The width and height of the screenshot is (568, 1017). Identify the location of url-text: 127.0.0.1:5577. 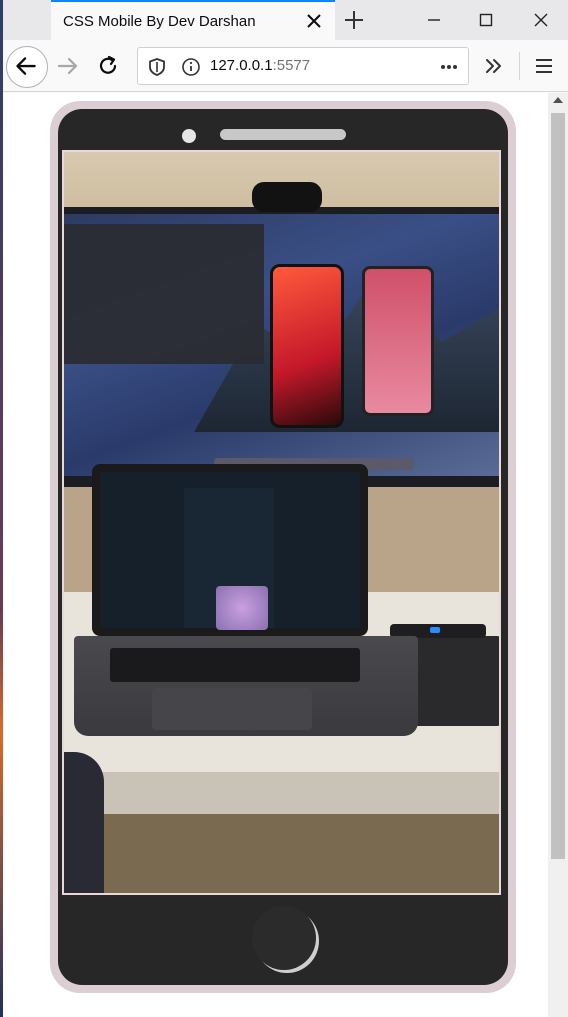
(260, 65).